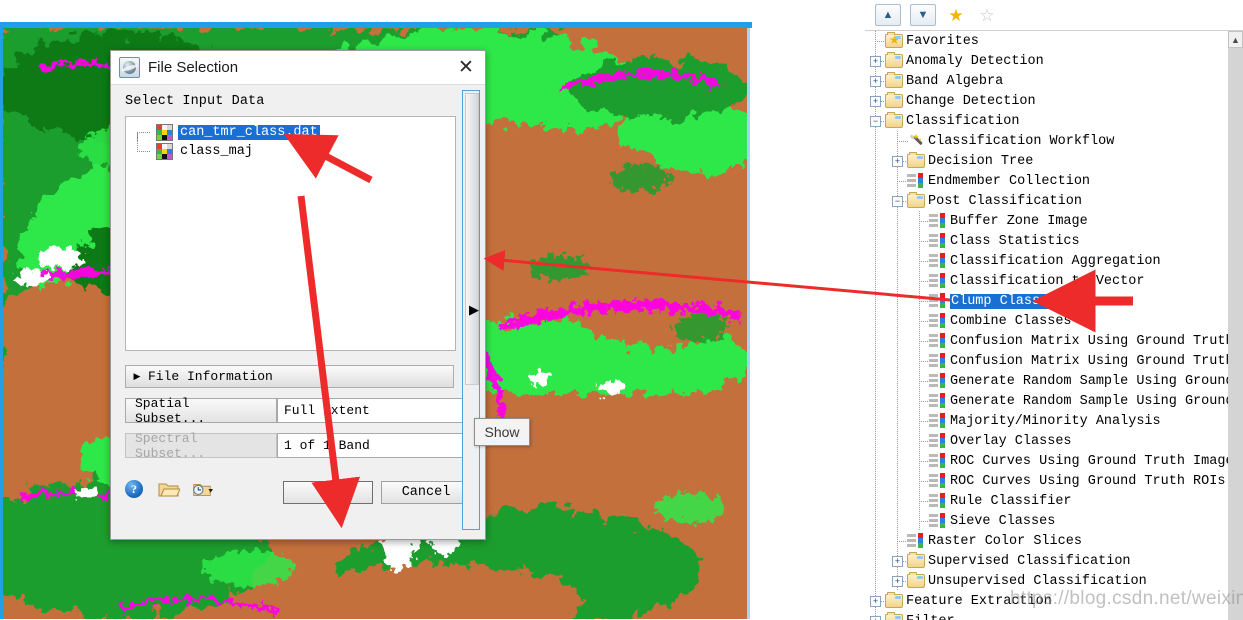 The height and width of the screenshot is (620, 1243). Describe the element at coordinates (956, 15) in the screenshot. I see `star-add-icon: ★` at that location.